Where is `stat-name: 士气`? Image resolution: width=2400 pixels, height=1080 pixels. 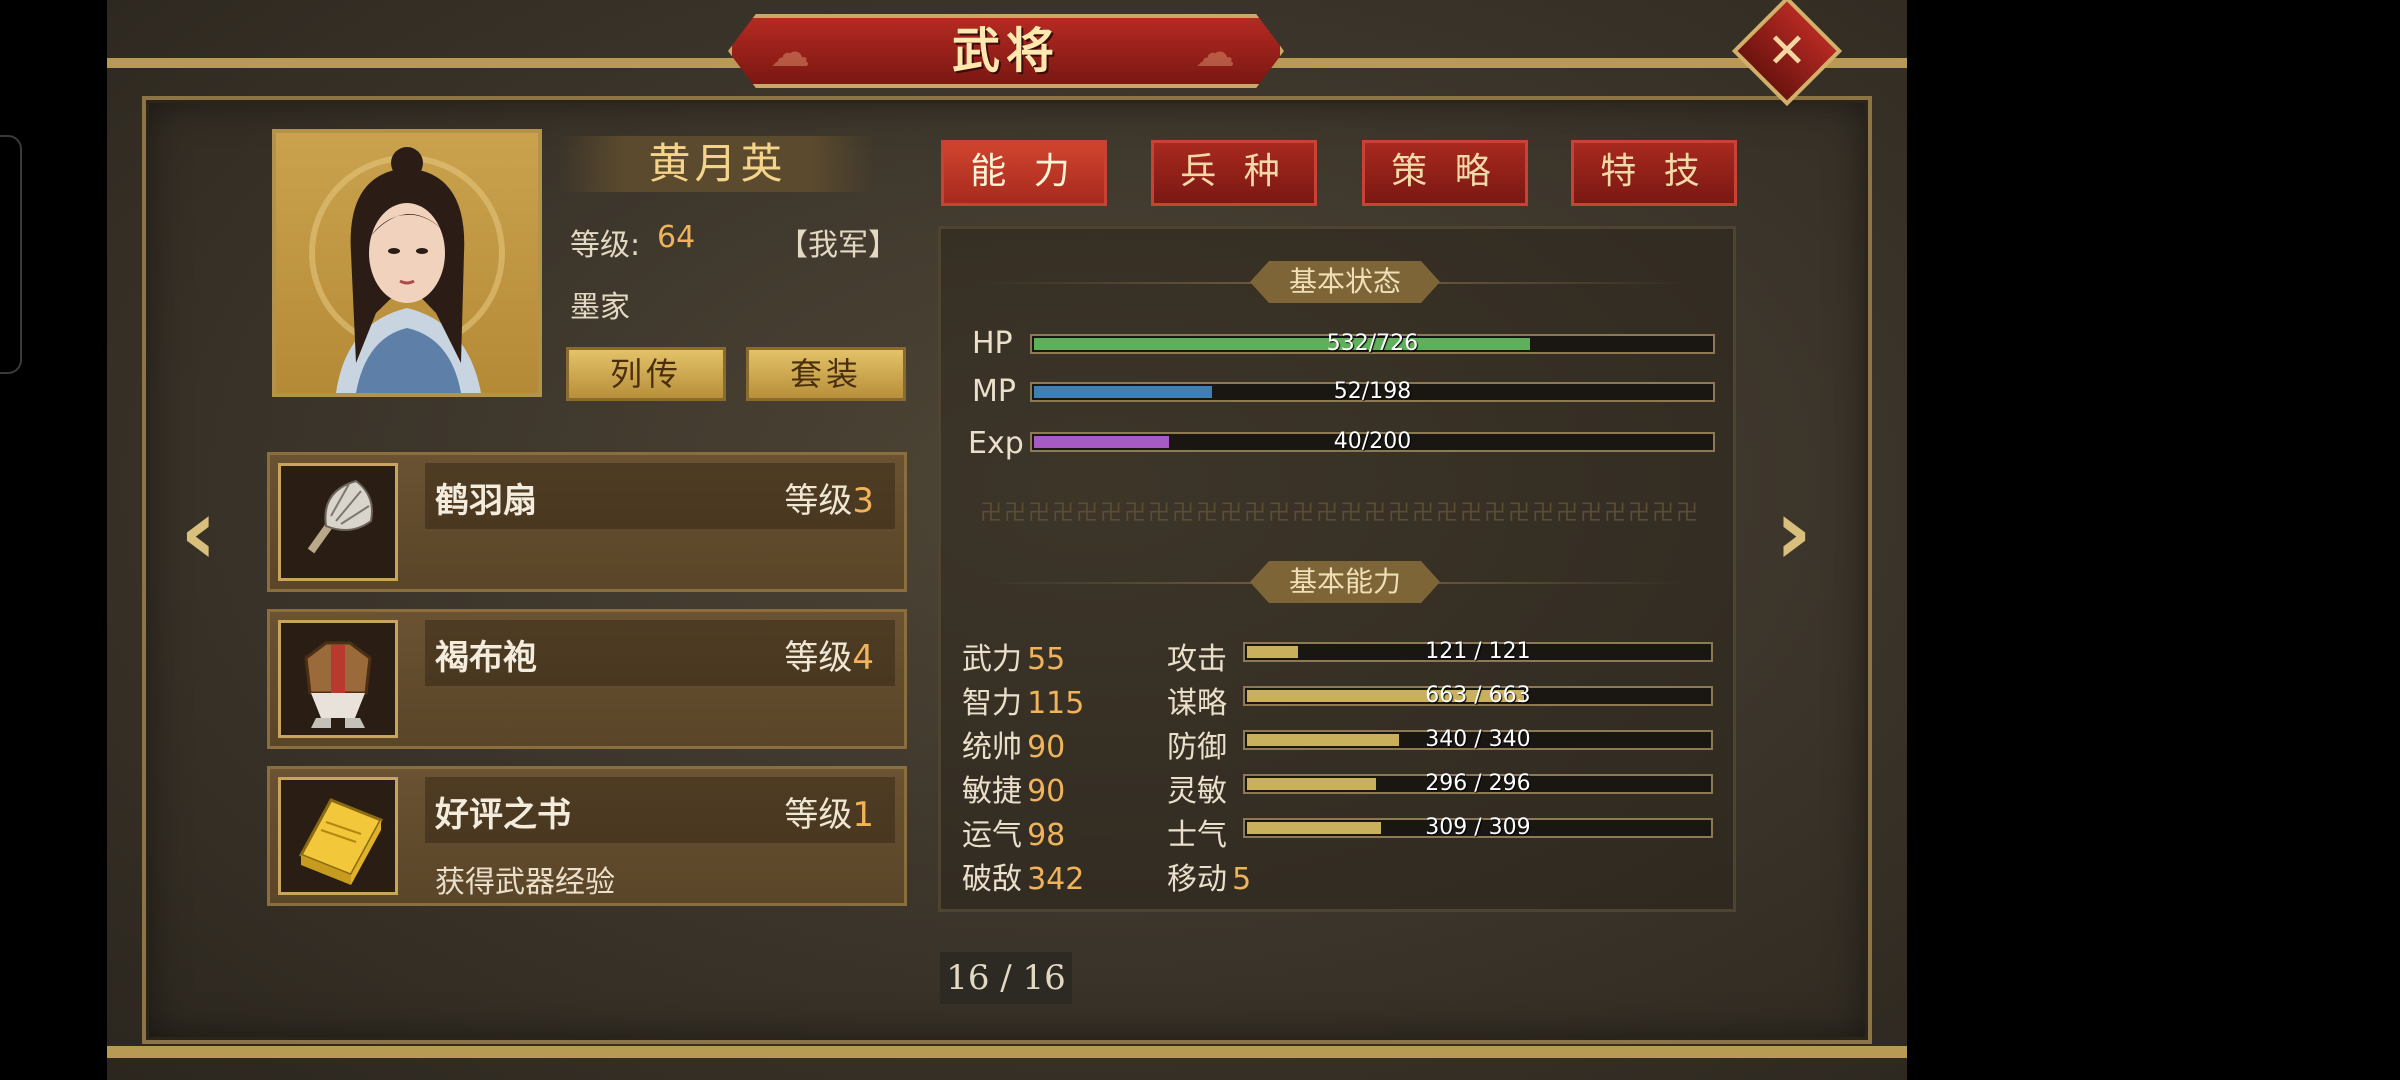
stat-name: 士气 is located at coordinates (1197, 835).